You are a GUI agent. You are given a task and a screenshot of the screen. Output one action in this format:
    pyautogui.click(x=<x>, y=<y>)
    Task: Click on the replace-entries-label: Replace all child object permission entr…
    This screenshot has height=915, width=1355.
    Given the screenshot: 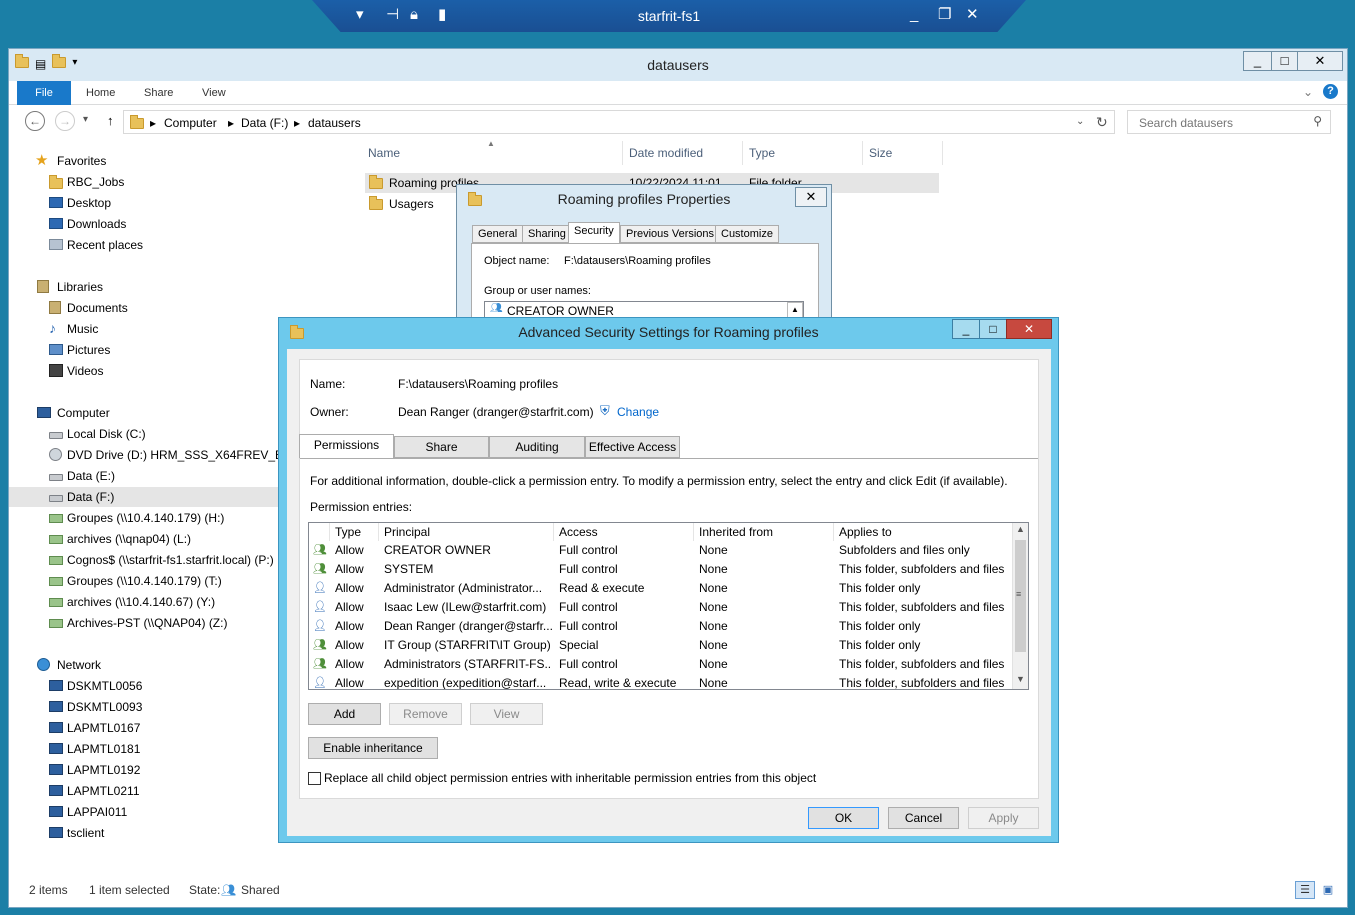 What is the action you would take?
    pyautogui.click(x=570, y=778)
    